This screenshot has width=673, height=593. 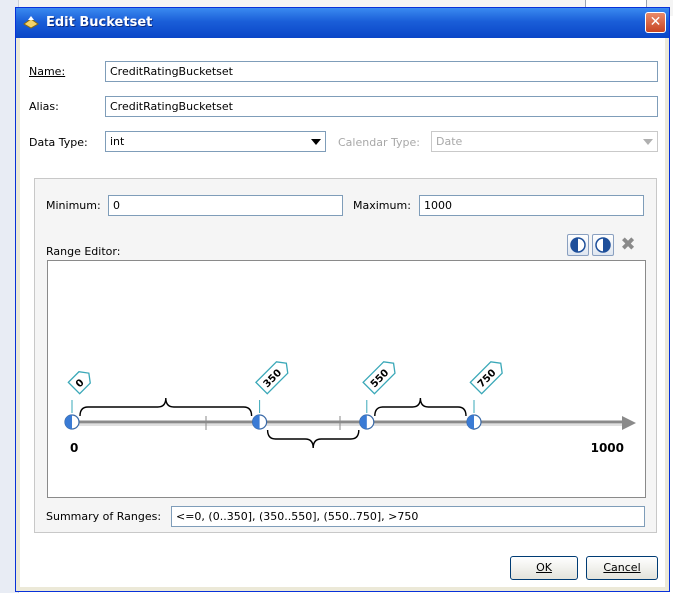 I want to click on summary-label: Summary of Ranges:, so click(x=104, y=516).